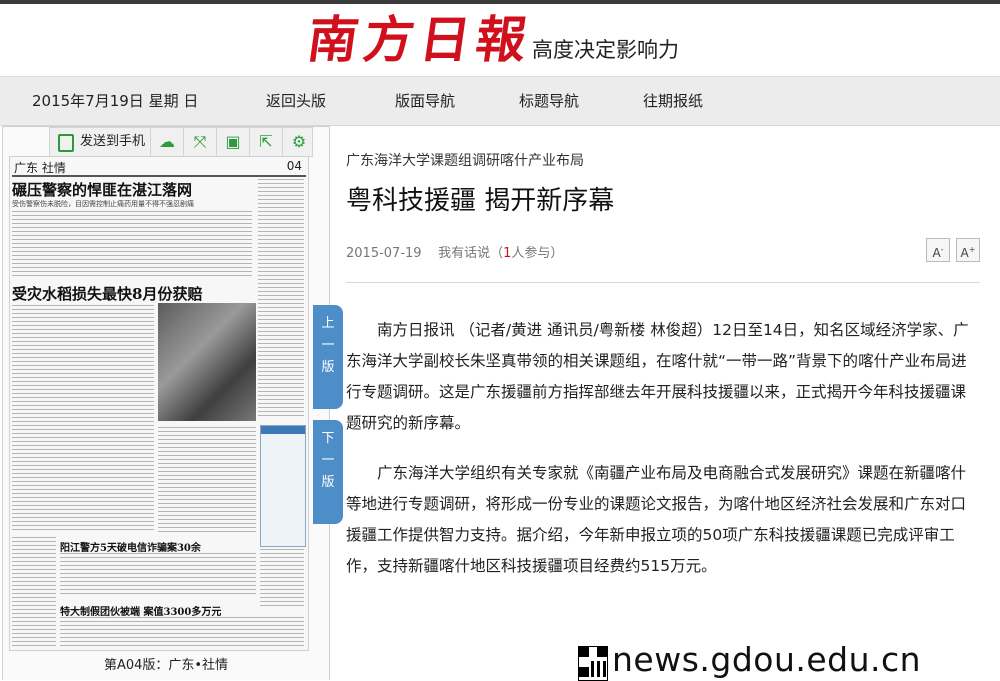 This screenshot has width=1000, height=681. Describe the element at coordinates (115, 101) in the screenshot. I see `issue-date: 2015年7月19日 星期 日` at that location.